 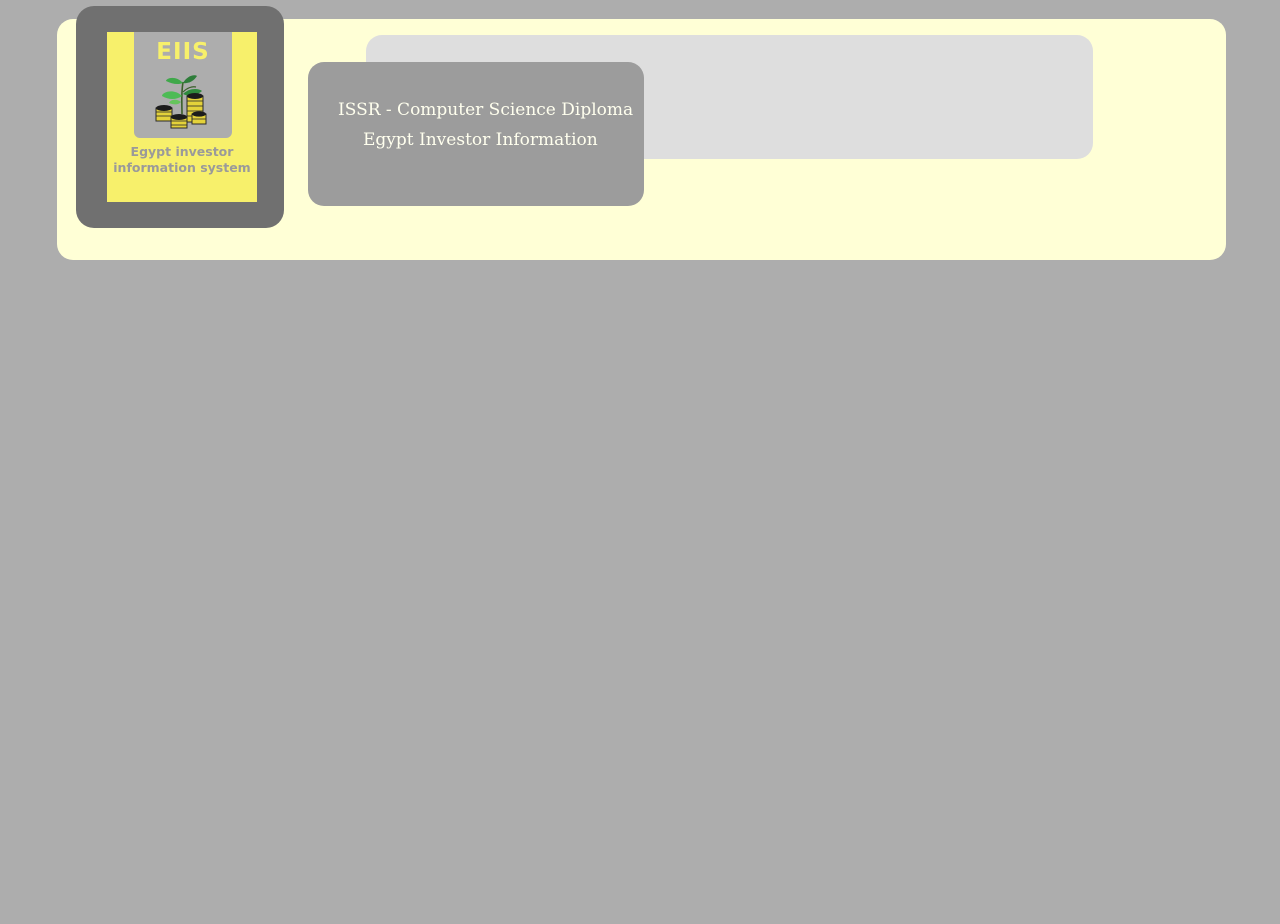 I want to click on logo-frame: EIIS Egypt investor information system, so click(x=180, y=117).